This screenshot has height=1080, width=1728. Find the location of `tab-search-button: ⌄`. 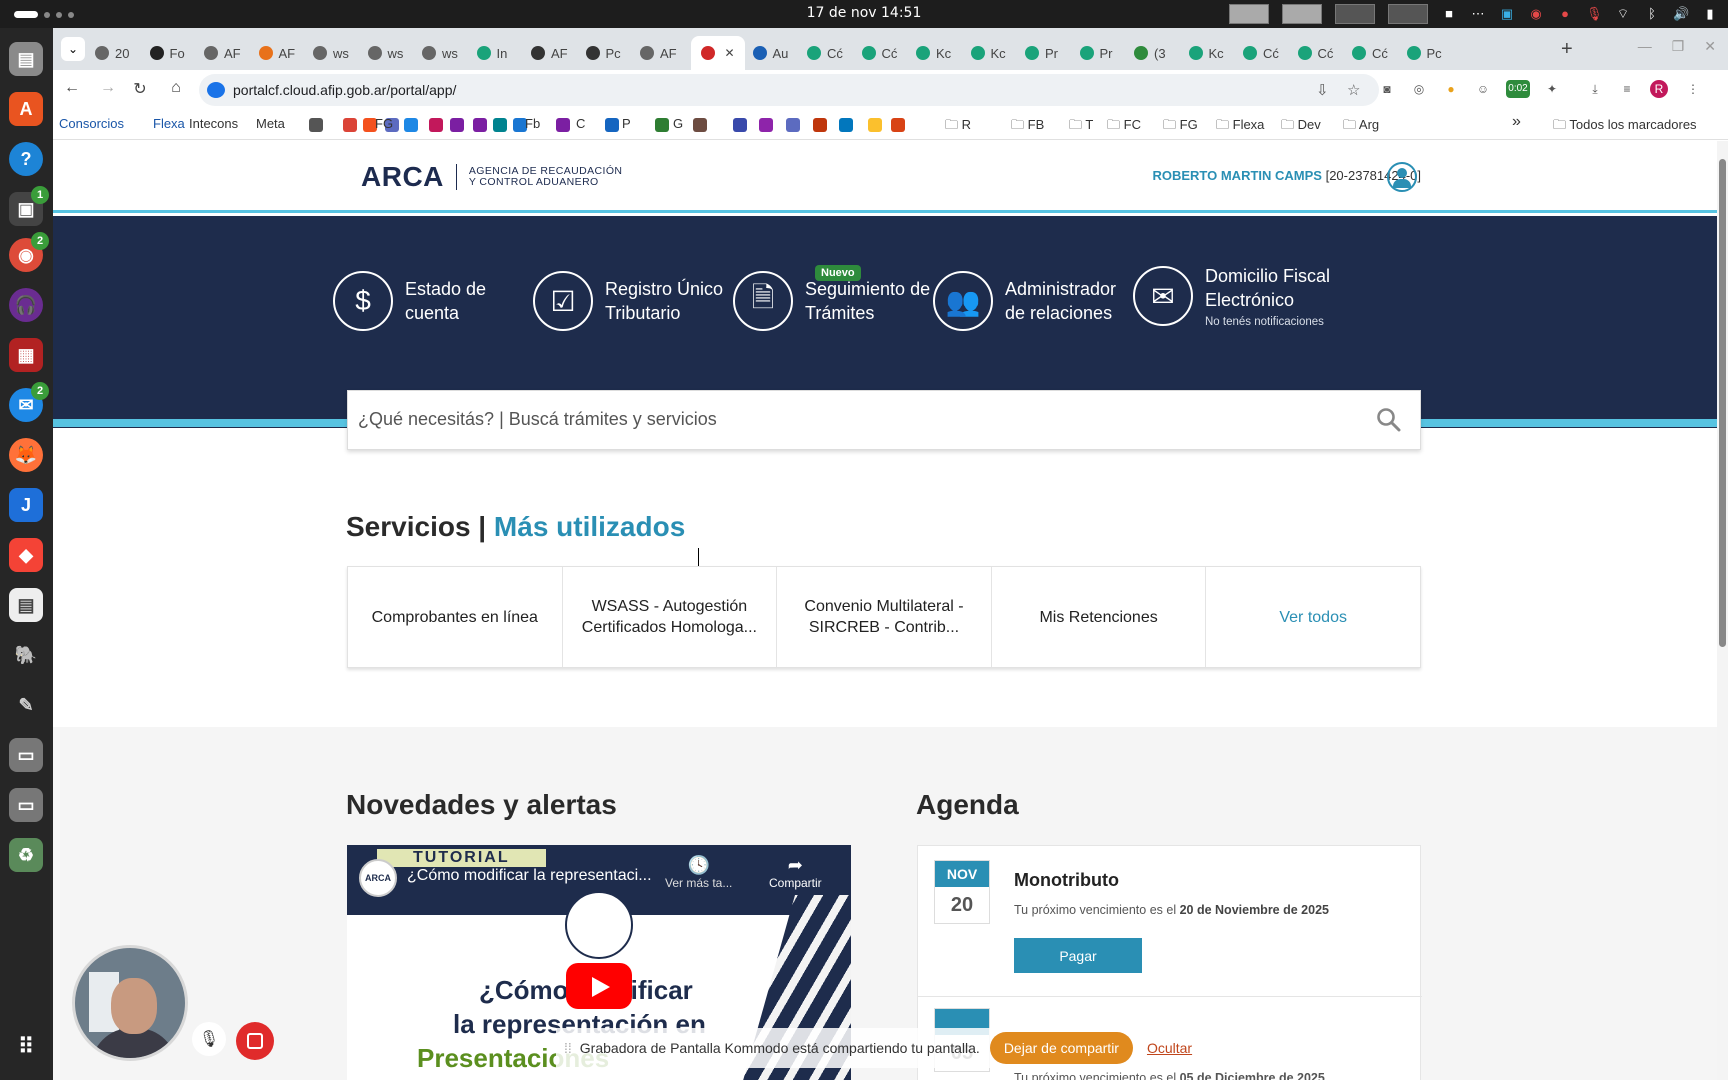

tab-search-button: ⌄ is located at coordinates (73, 49).